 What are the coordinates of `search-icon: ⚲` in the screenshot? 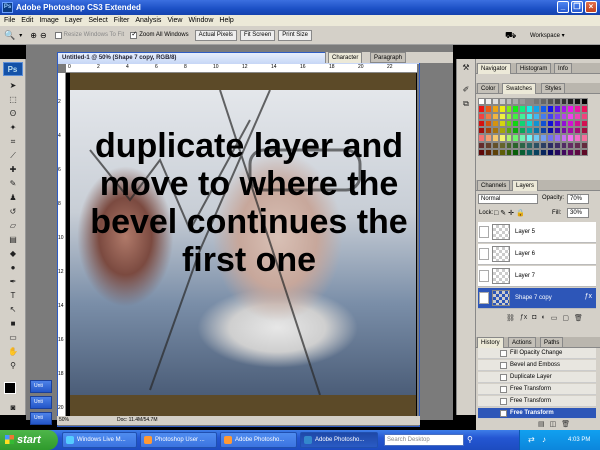 It's located at (470, 439).